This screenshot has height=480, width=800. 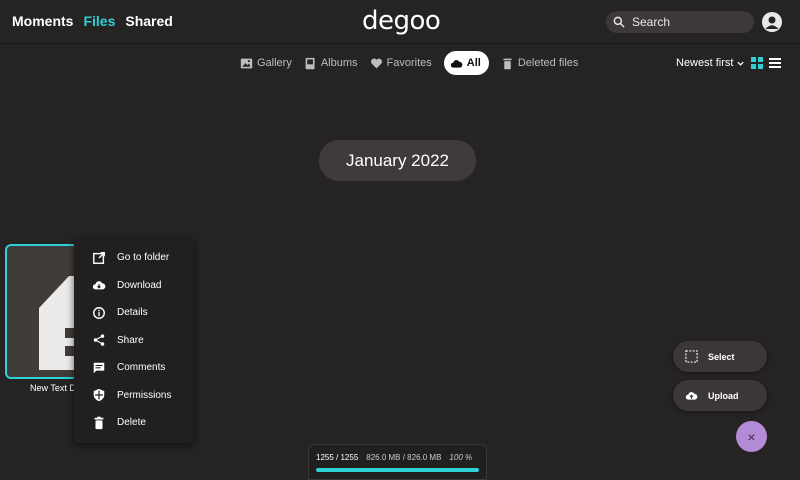 I want to click on menu-comments: Comments, so click(x=134, y=368).